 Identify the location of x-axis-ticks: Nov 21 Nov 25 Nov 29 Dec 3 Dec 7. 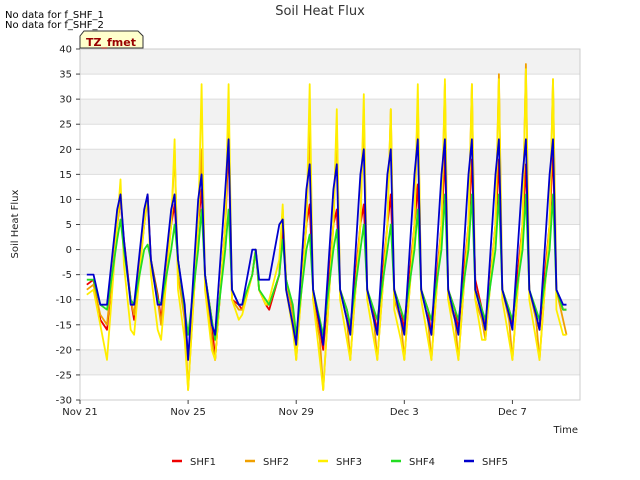
(294, 409).